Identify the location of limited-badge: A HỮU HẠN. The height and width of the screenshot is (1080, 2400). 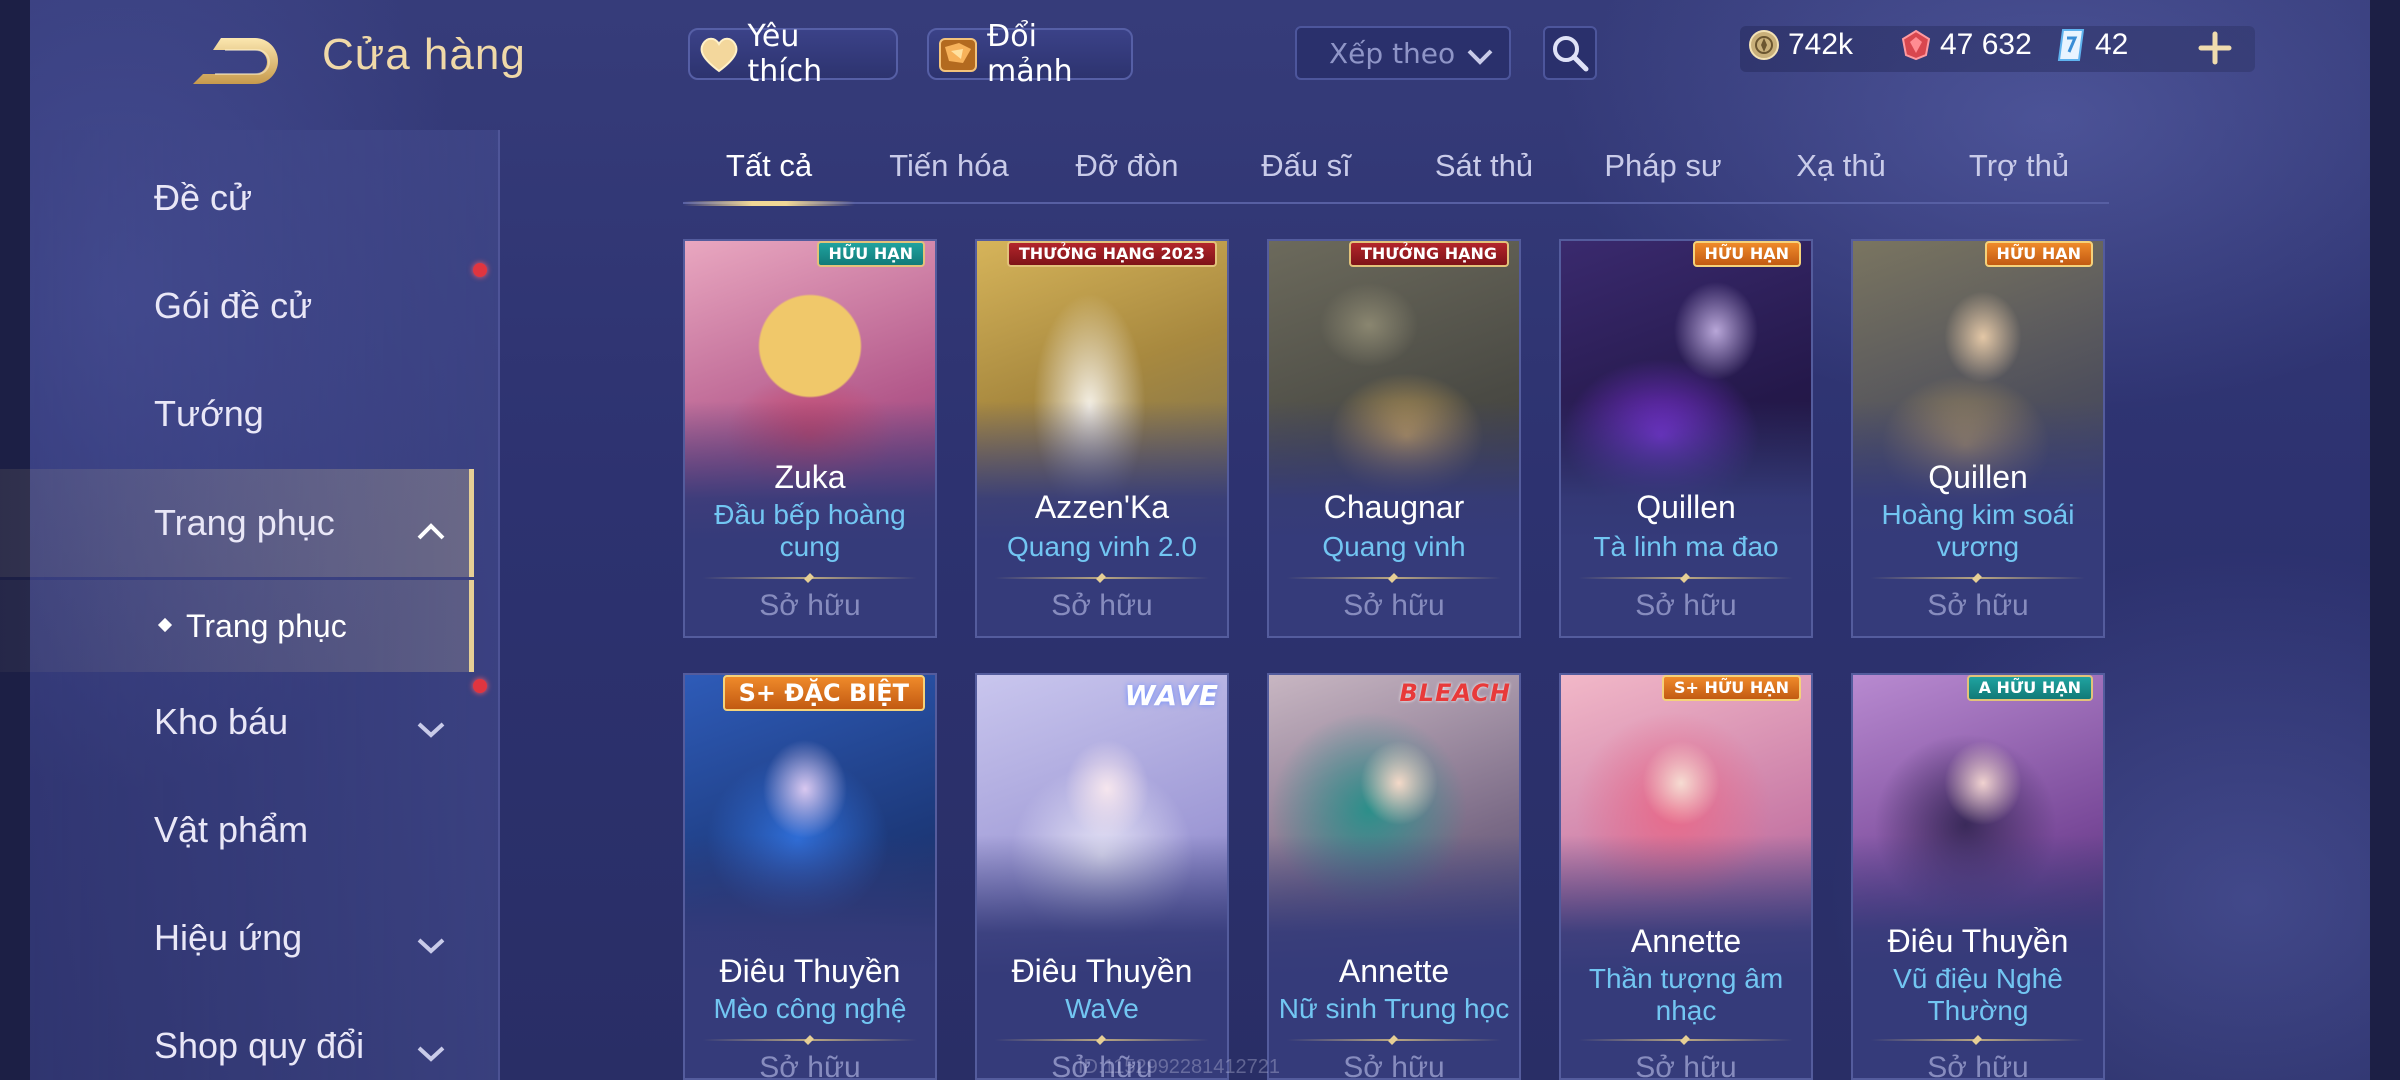
(2029, 688).